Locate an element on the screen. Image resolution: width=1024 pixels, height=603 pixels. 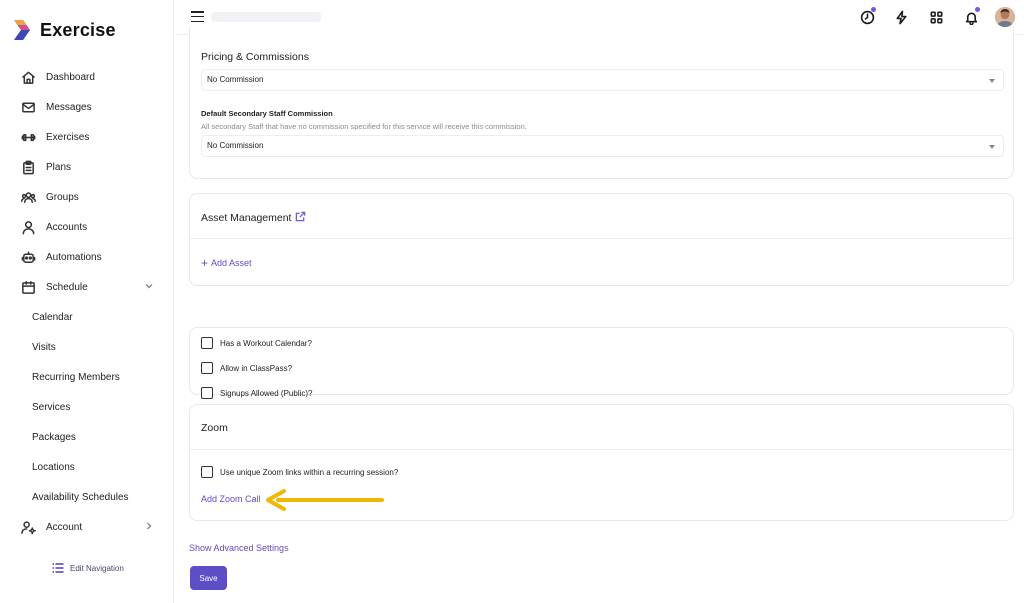
sidebar-subitem-services: Services is located at coordinates (87, 407).